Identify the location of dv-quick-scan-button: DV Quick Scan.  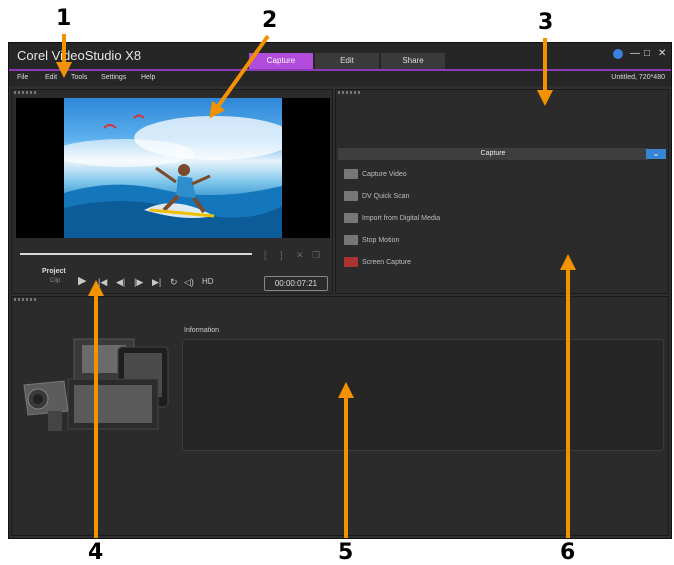
(376, 197).